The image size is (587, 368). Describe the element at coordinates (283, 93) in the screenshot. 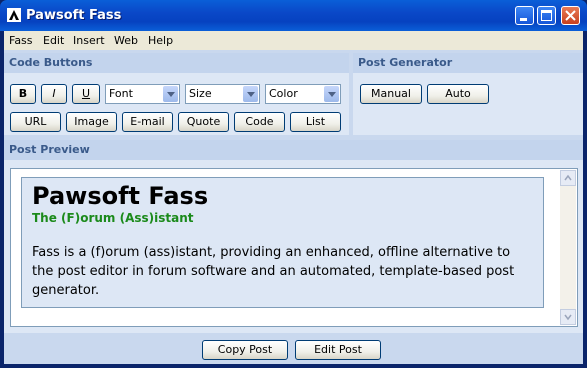

I see `color-select-value: Color` at that location.